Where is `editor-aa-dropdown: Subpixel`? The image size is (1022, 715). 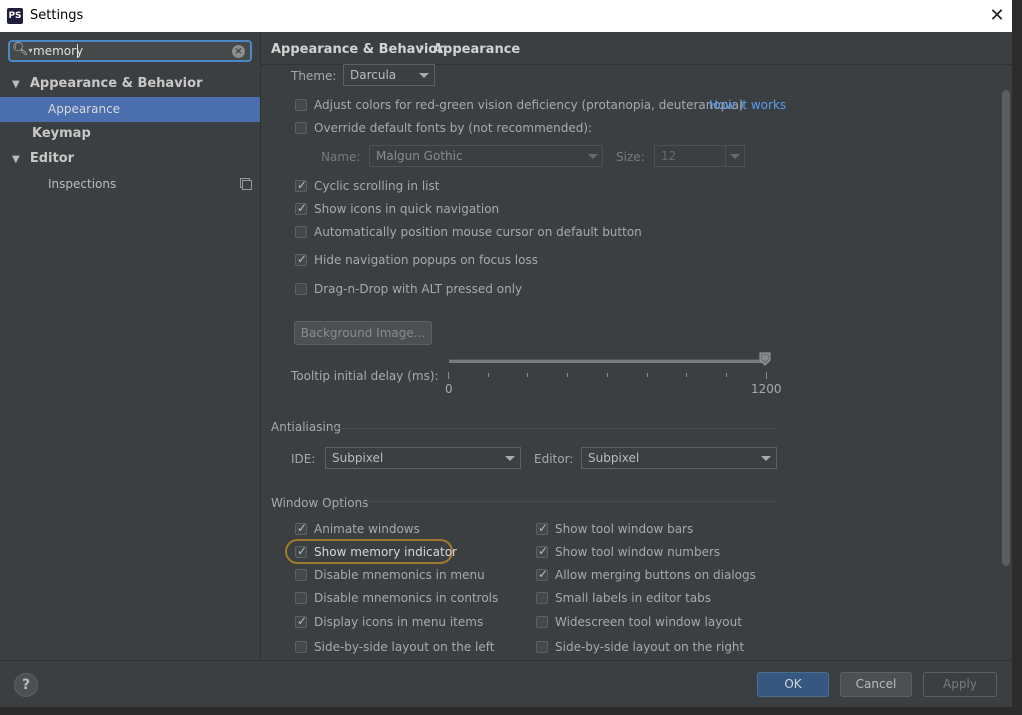 editor-aa-dropdown: Subpixel is located at coordinates (679, 458).